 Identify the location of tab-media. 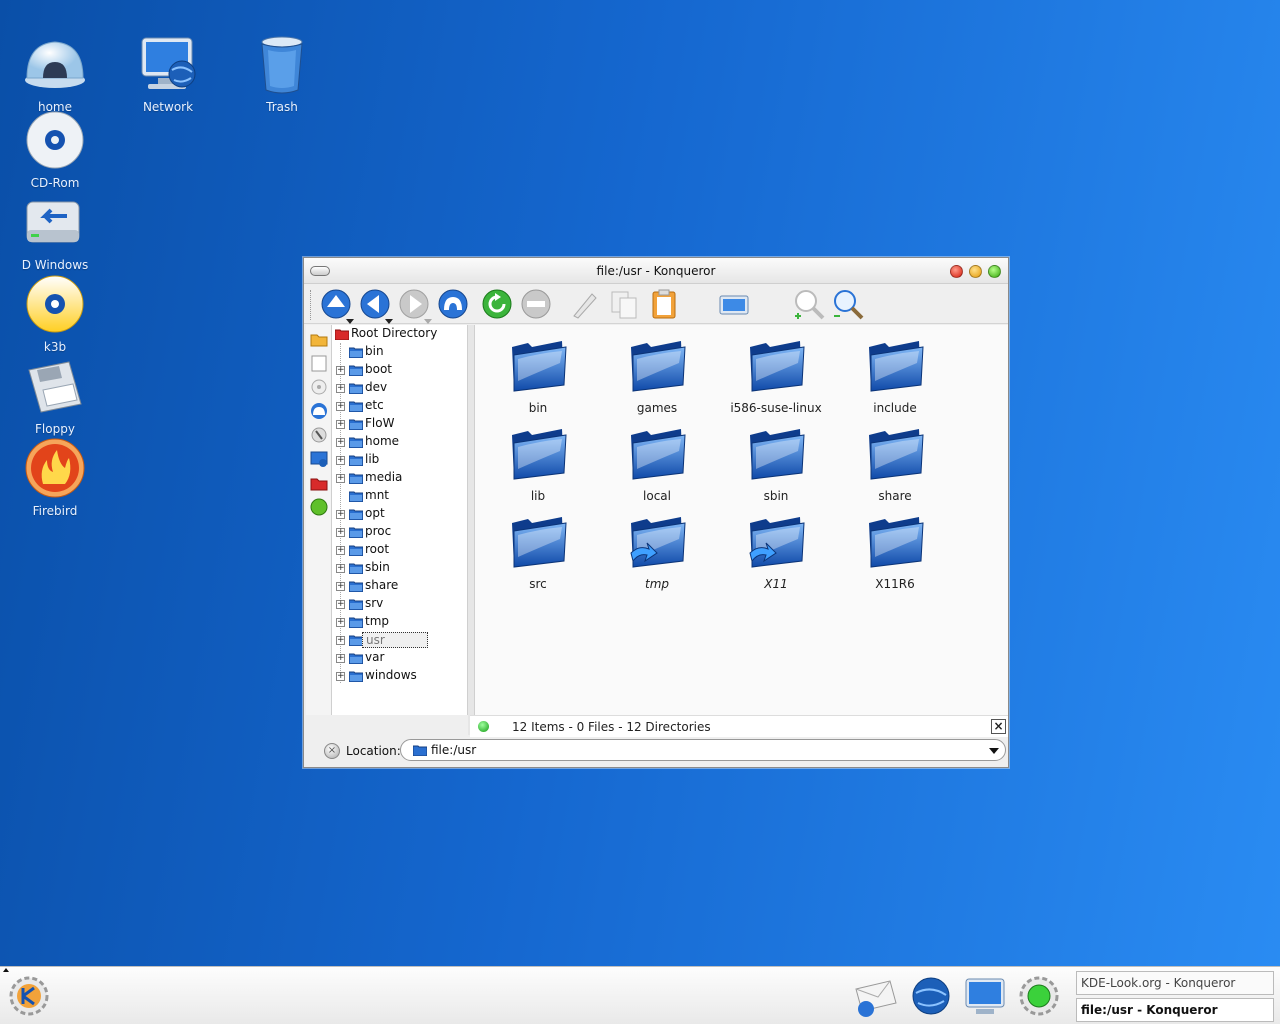
(319, 387).